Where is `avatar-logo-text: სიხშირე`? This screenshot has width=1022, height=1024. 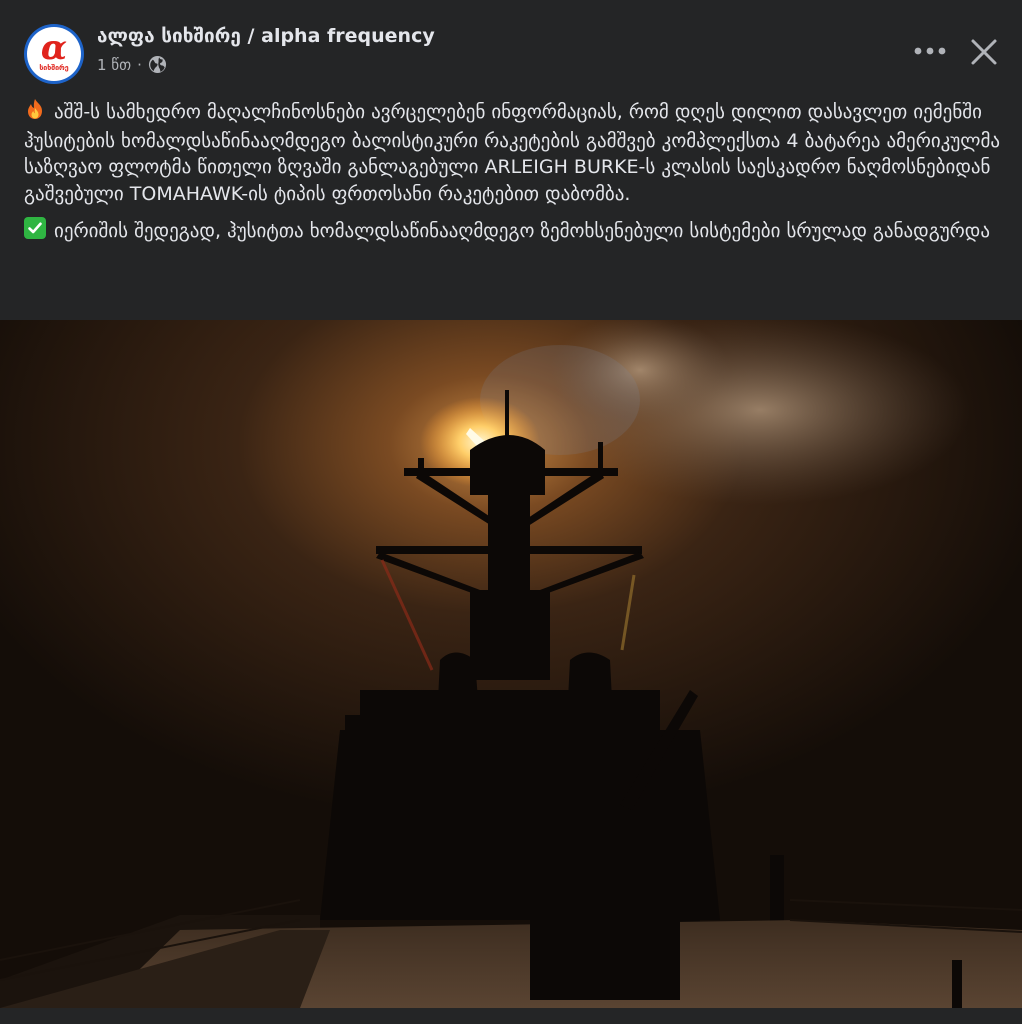
avatar-logo-text: სიხშირე is located at coordinates (54, 68).